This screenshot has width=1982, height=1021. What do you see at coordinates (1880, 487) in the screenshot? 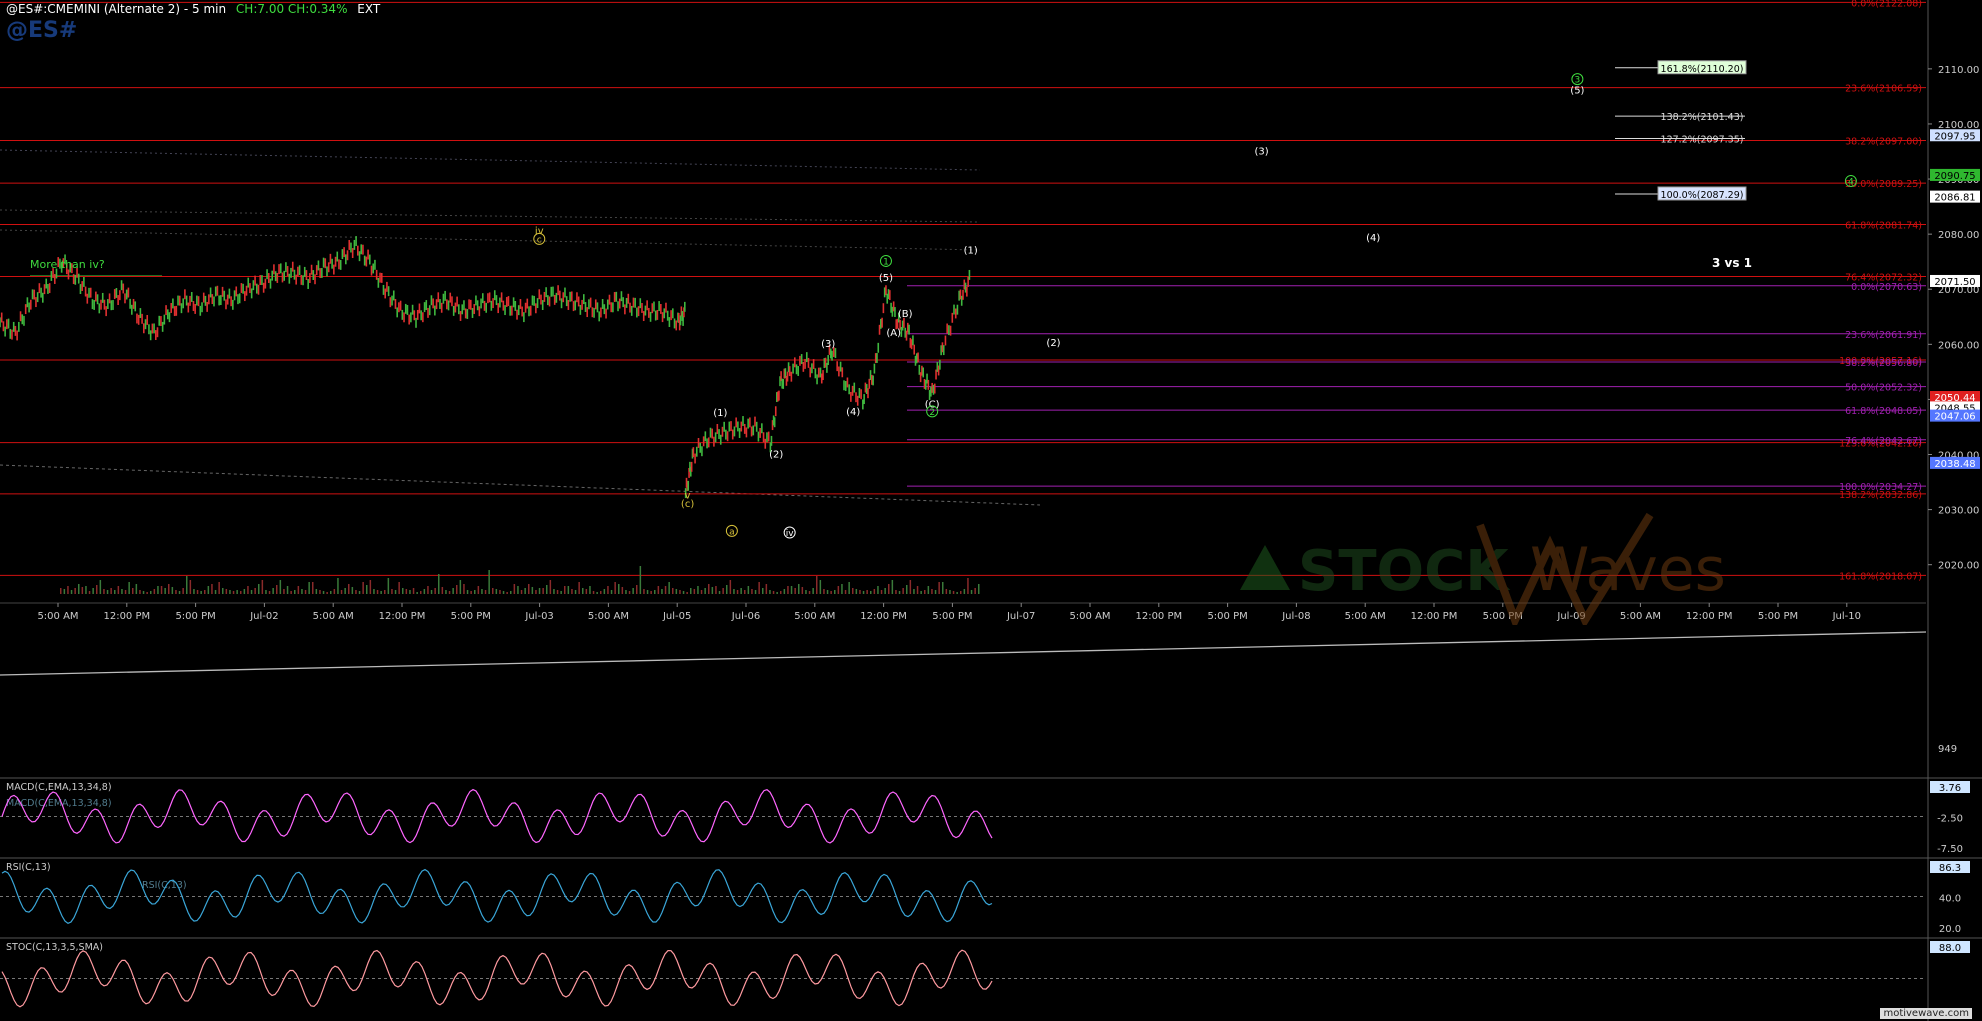
I see `fib-label-magenta: 100.0%(2034.27)` at bounding box center [1880, 487].